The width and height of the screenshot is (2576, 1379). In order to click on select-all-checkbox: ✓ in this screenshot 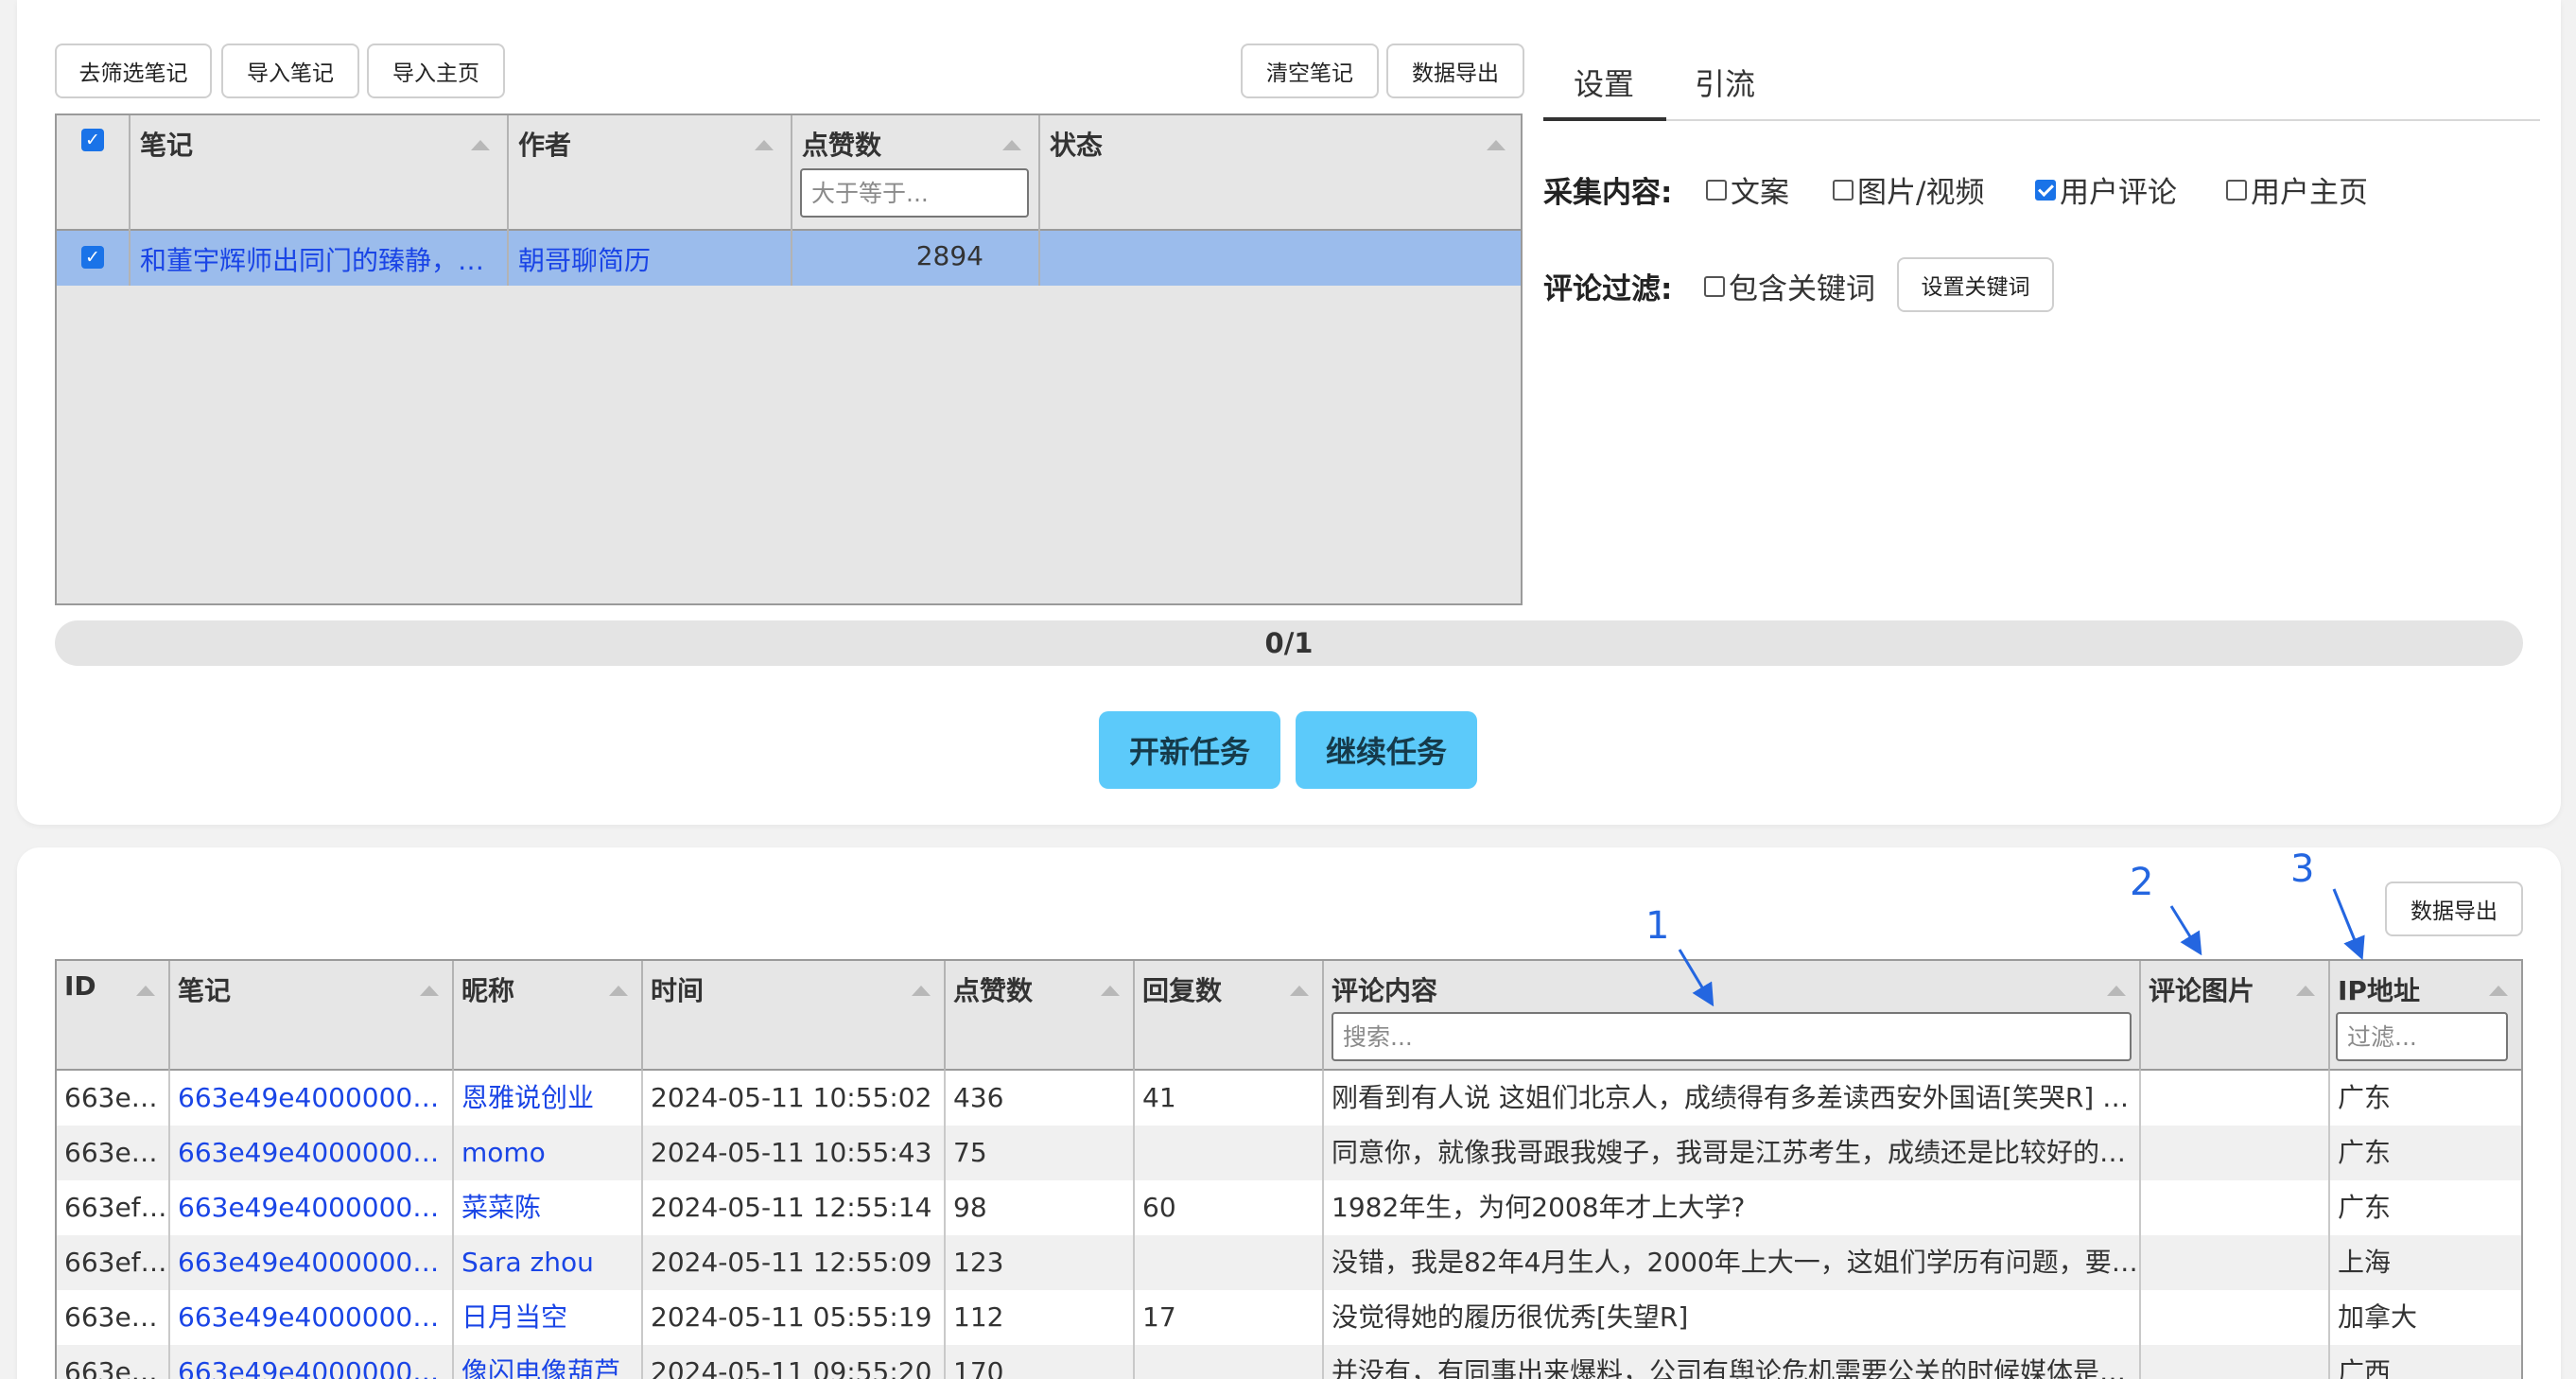, I will do `click(92, 140)`.